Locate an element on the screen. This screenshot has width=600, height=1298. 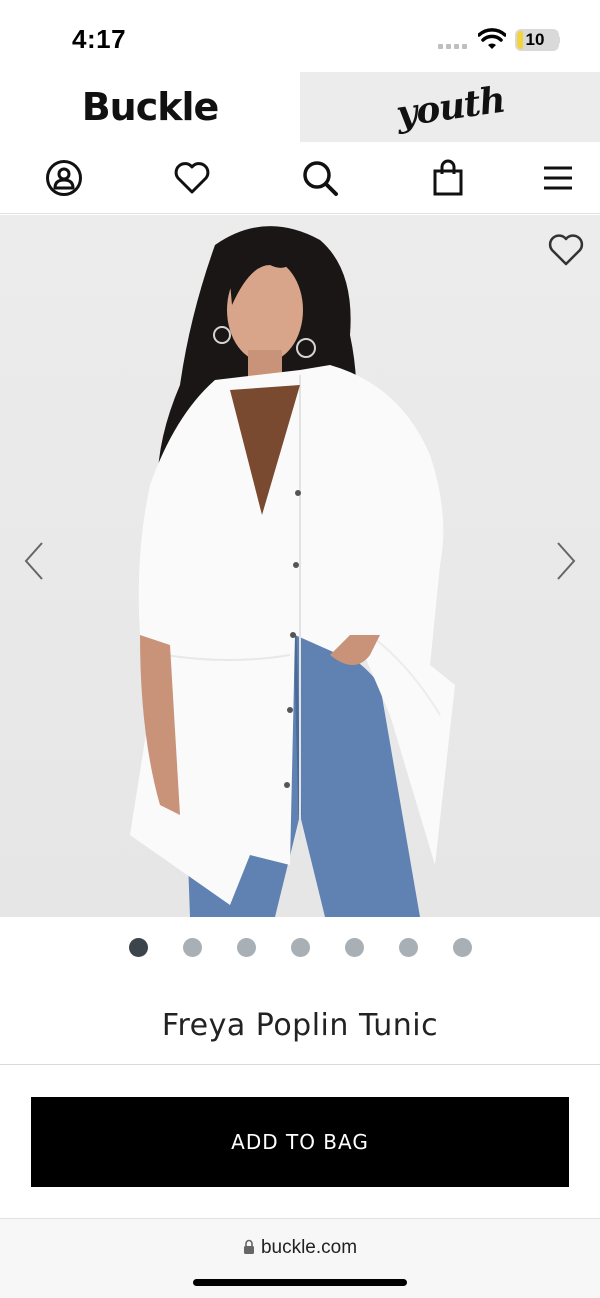
status-time: 4:17 is located at coordinates (99, 39).